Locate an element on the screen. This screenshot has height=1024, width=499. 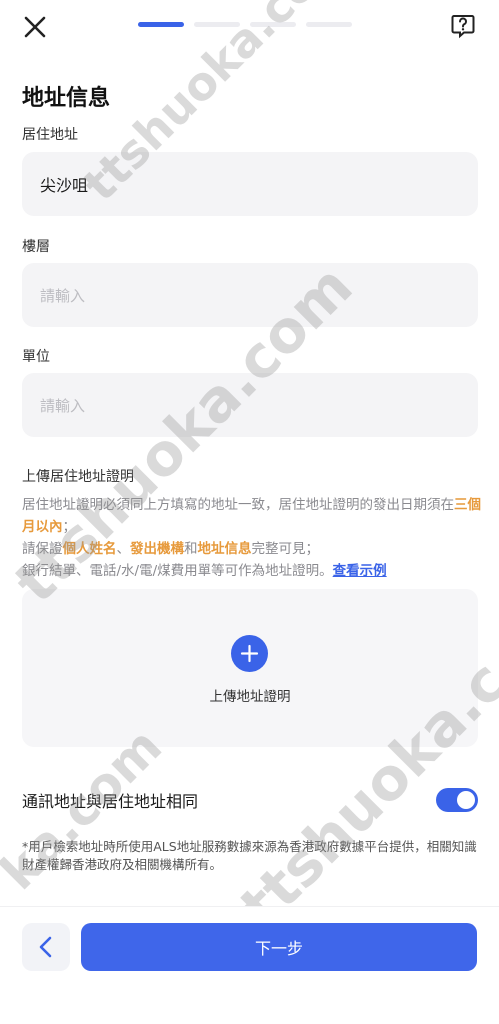
close-button is located at coordinates (35, 27).